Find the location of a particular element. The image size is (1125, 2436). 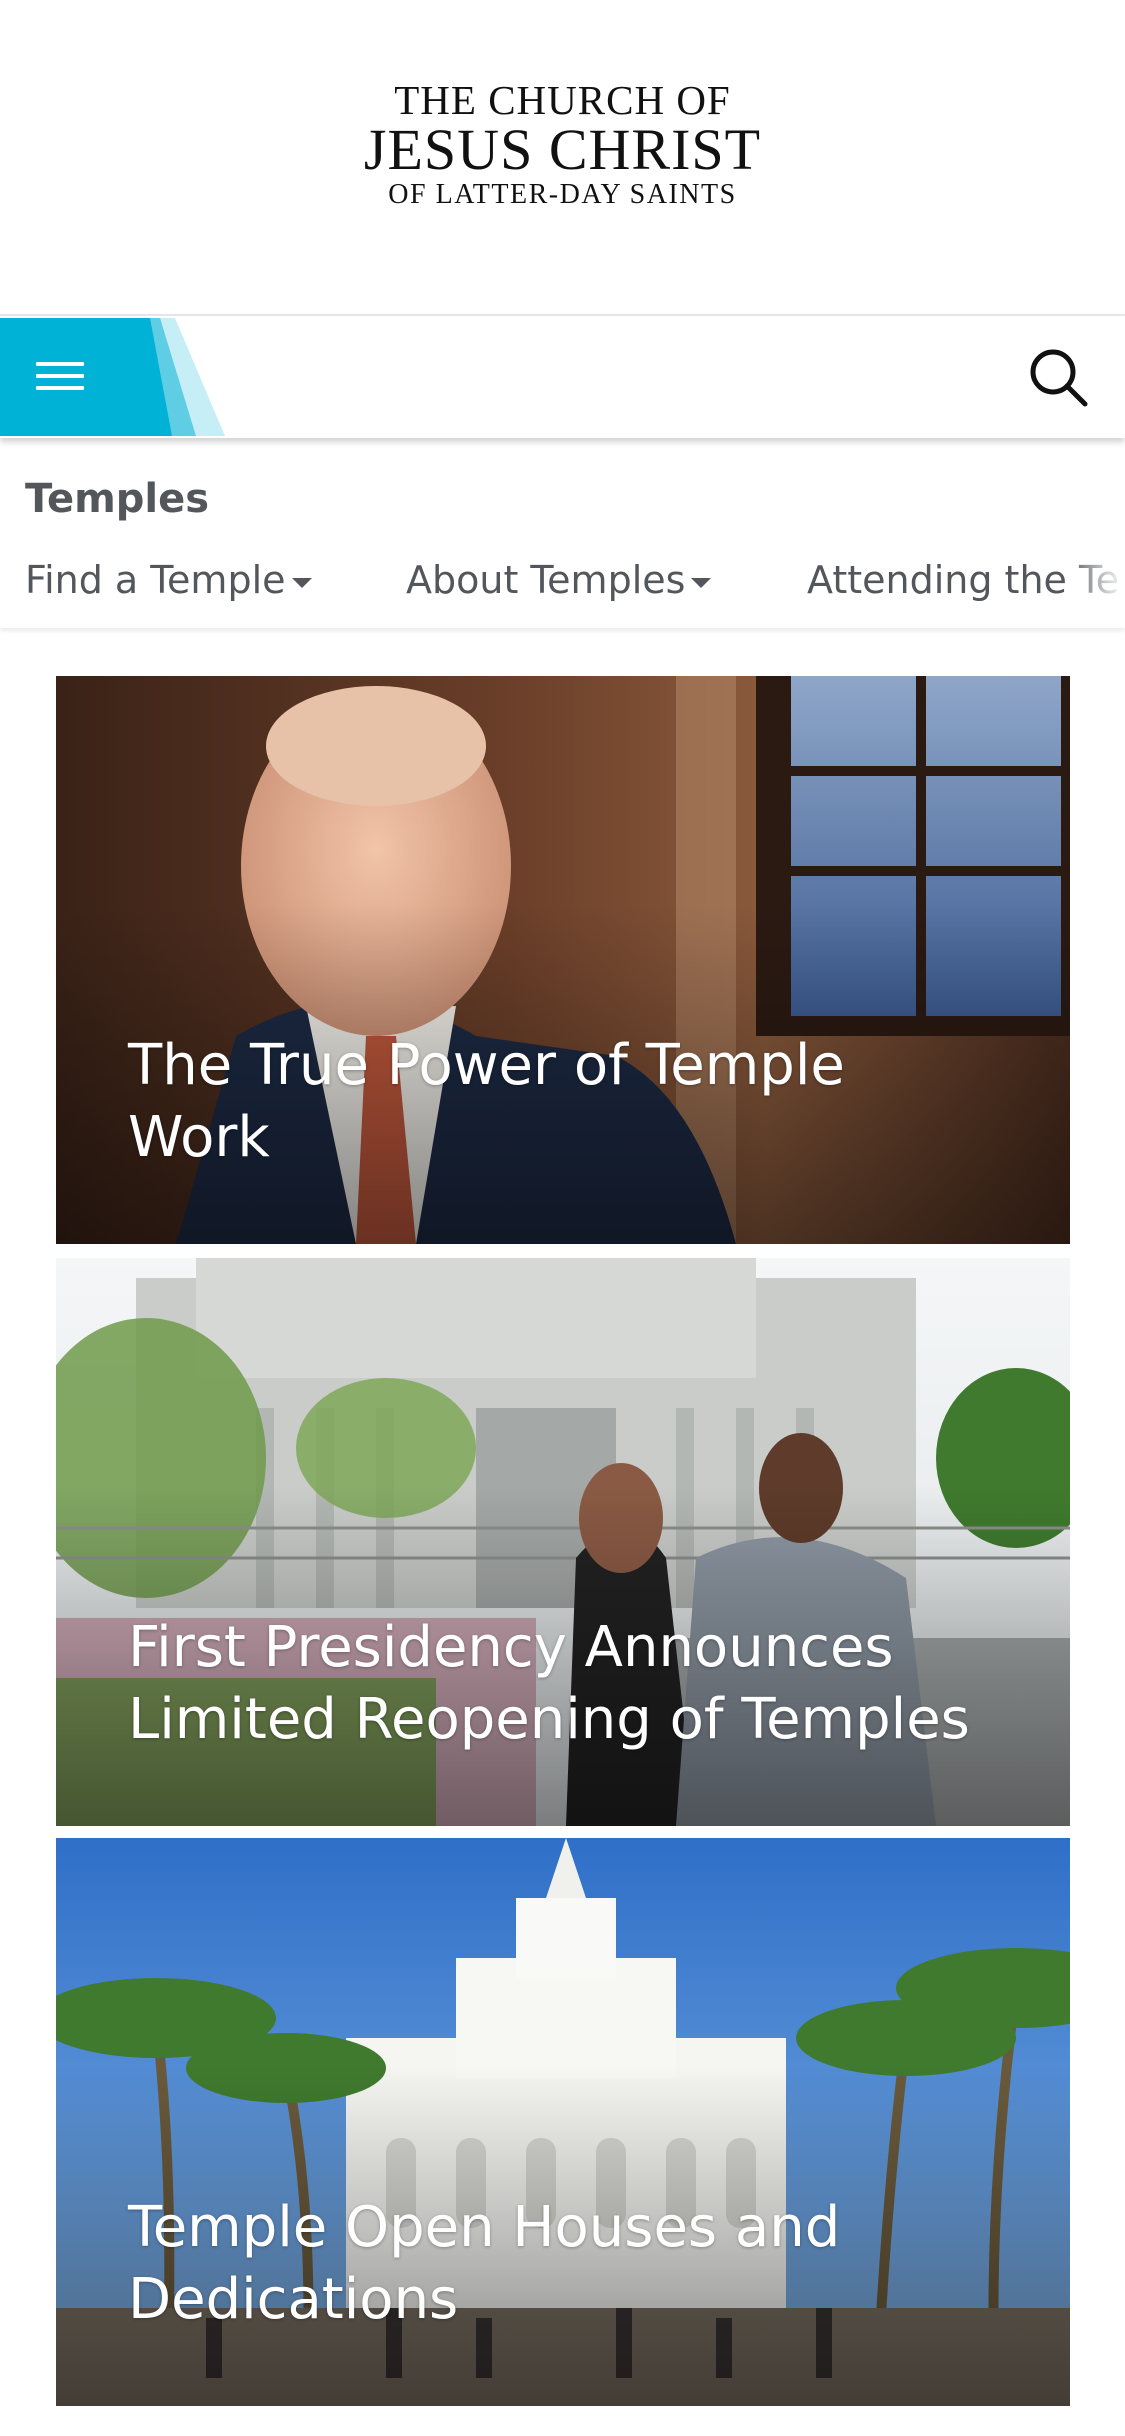

card-title: Temple Open Houses and Dedications is located at coordinates (484, 2263).